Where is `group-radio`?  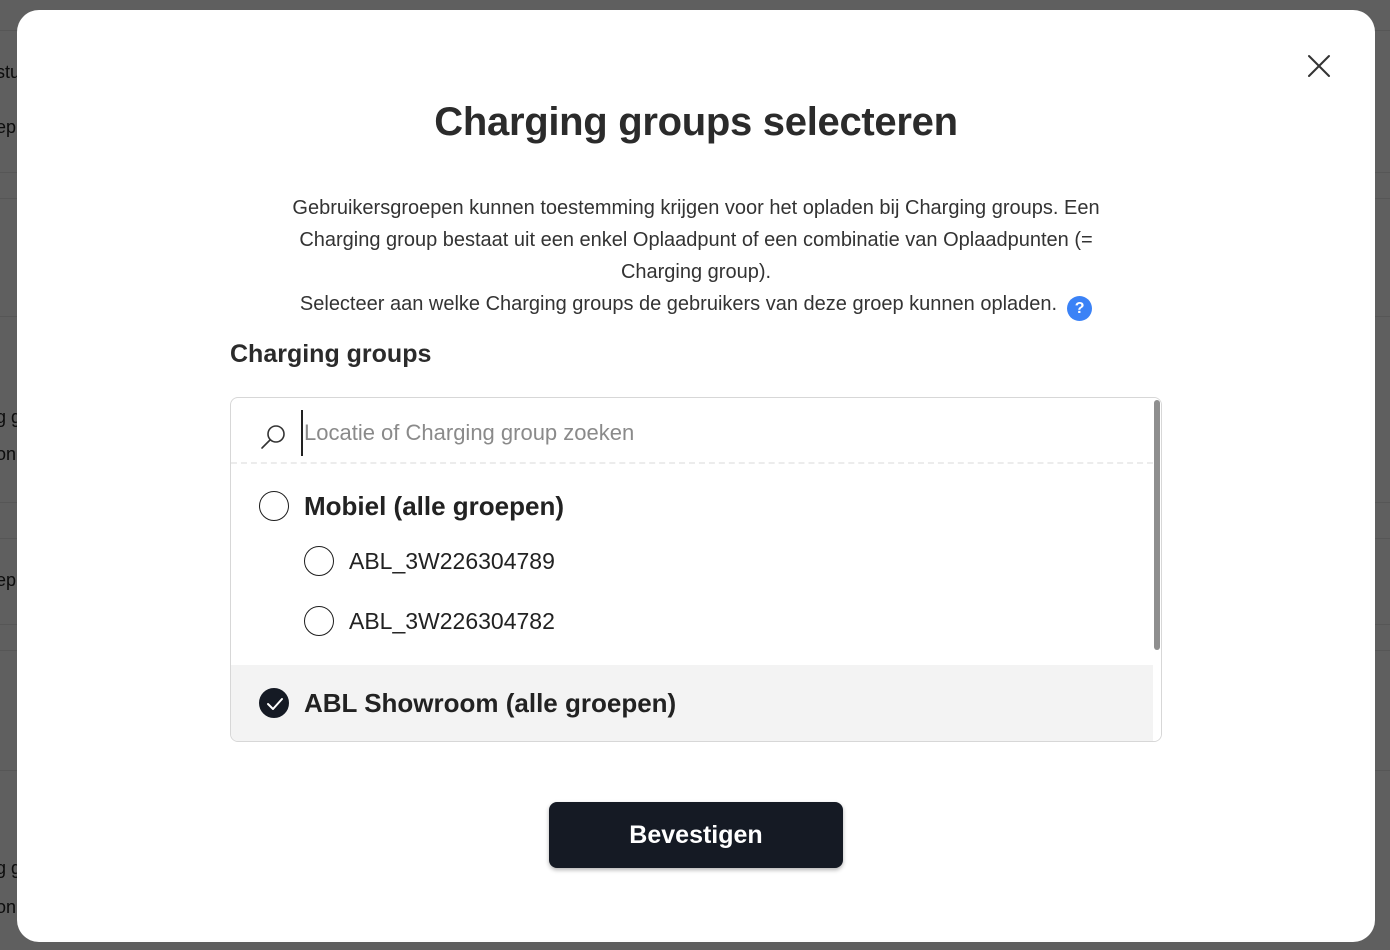
group-radio is located at coordinates (274, 506).